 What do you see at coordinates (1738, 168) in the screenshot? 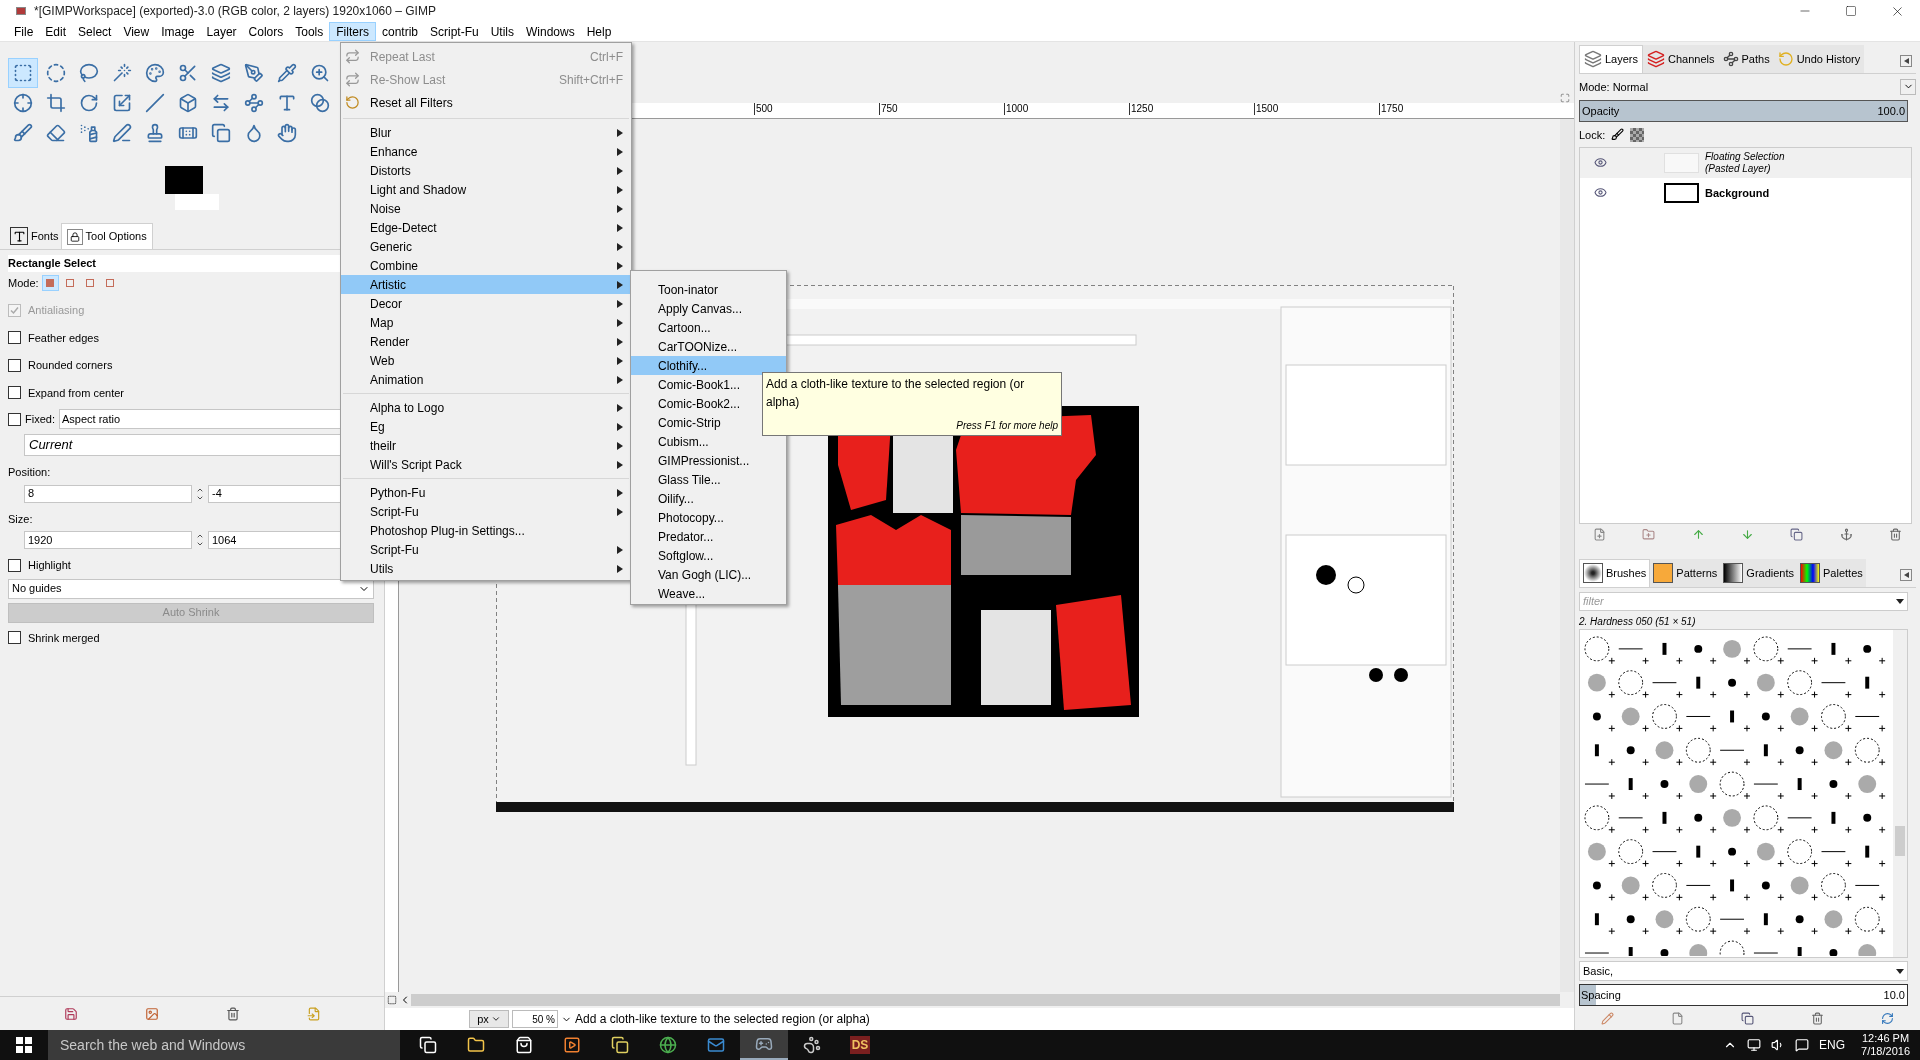
I see `layer-subtitle: (Pasted Layer)` at bounding box center [1738, 168].